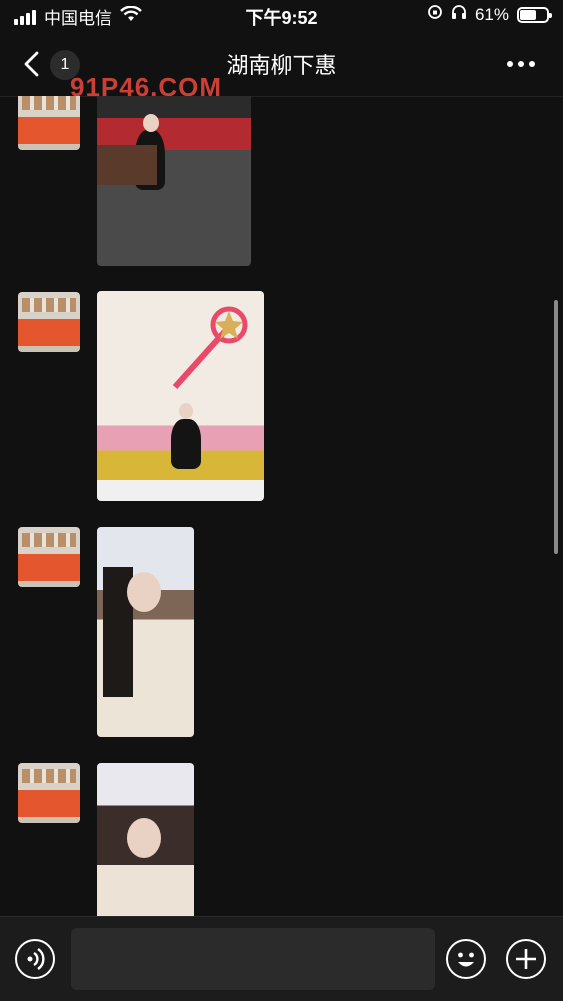  I want to click on voice-icon, so click(36, 959).